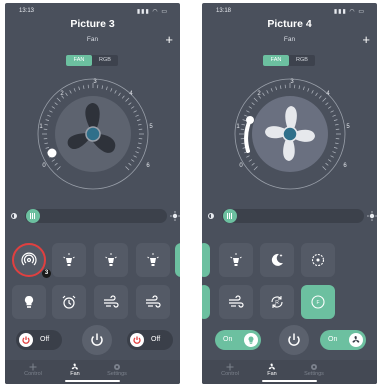  What do you see at coordinates (271, 366) in the screenshot?
I see `fan-icon` at bounding box center [271, 366].